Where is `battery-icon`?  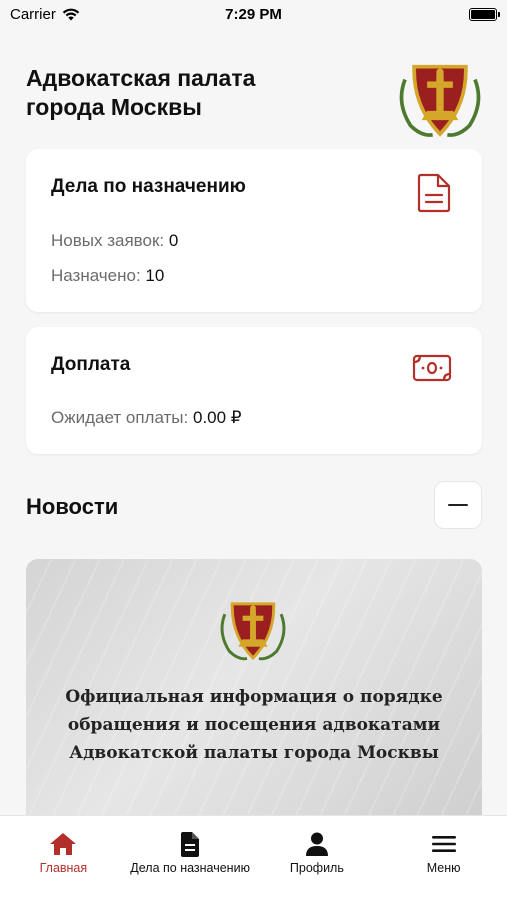 battery-icon is located at coordinates (484, 14).